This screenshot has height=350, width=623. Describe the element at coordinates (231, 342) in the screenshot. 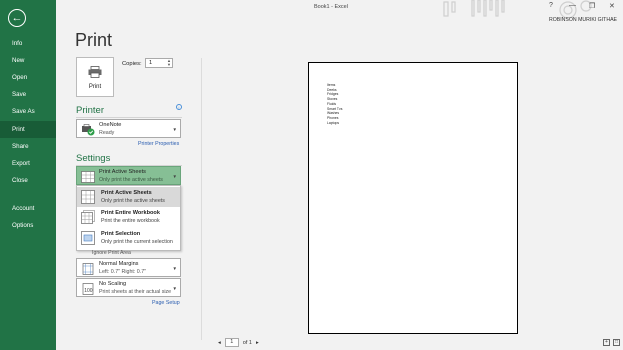

I see `current-page-input: 1` at that location.